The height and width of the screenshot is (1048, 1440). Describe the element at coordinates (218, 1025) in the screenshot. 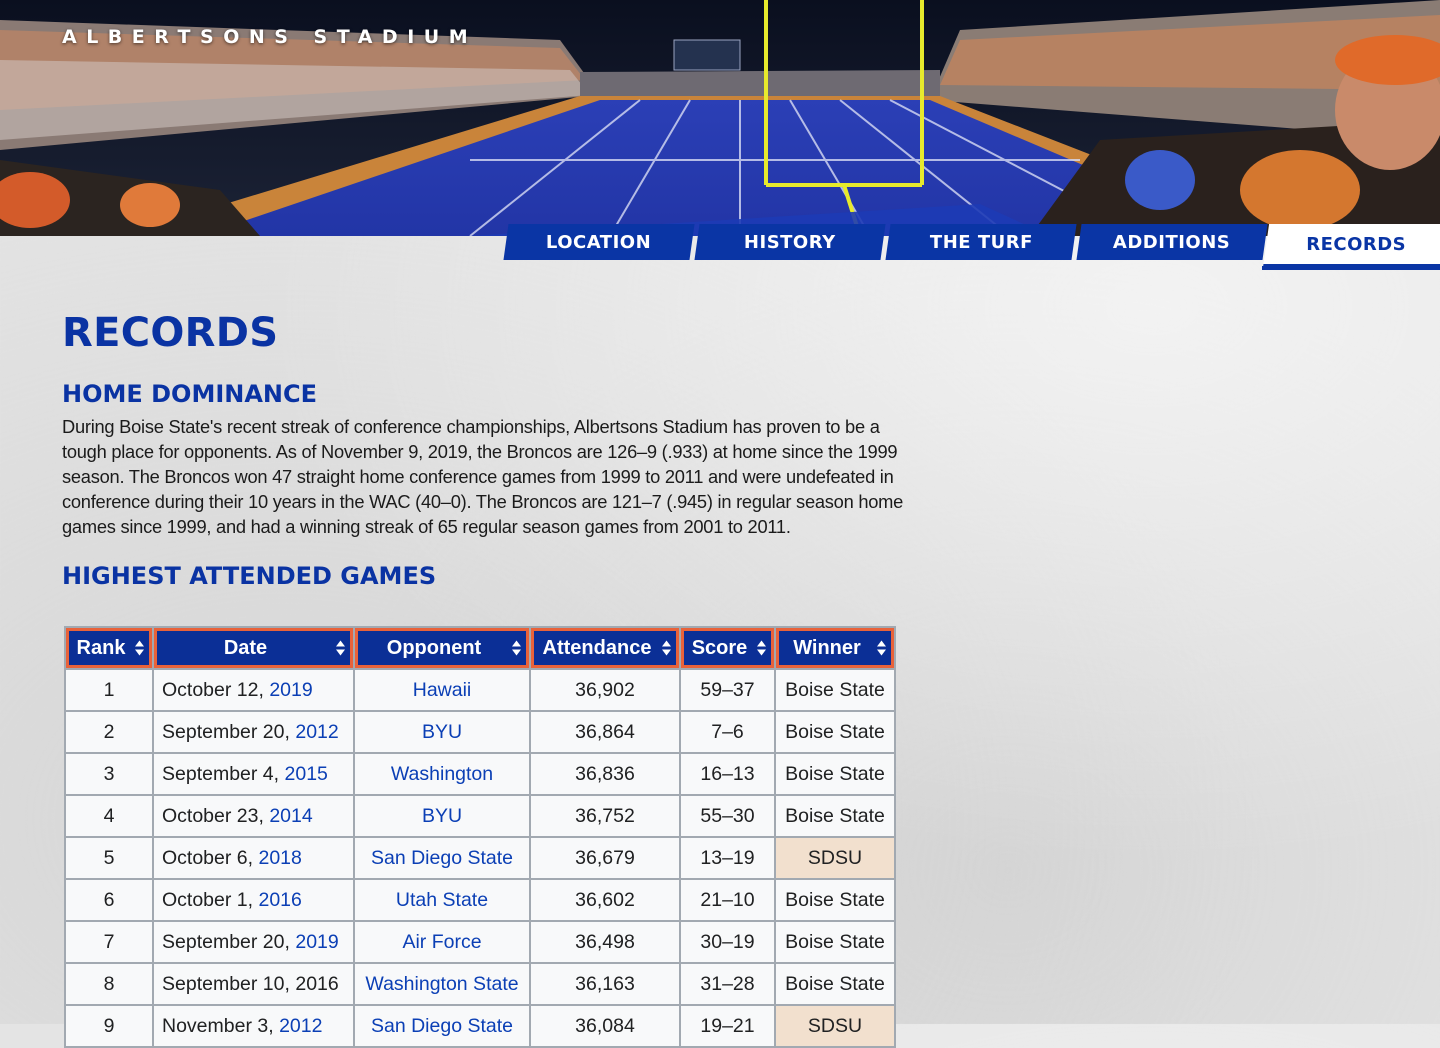

I see `date-text: November 3,` at that location.